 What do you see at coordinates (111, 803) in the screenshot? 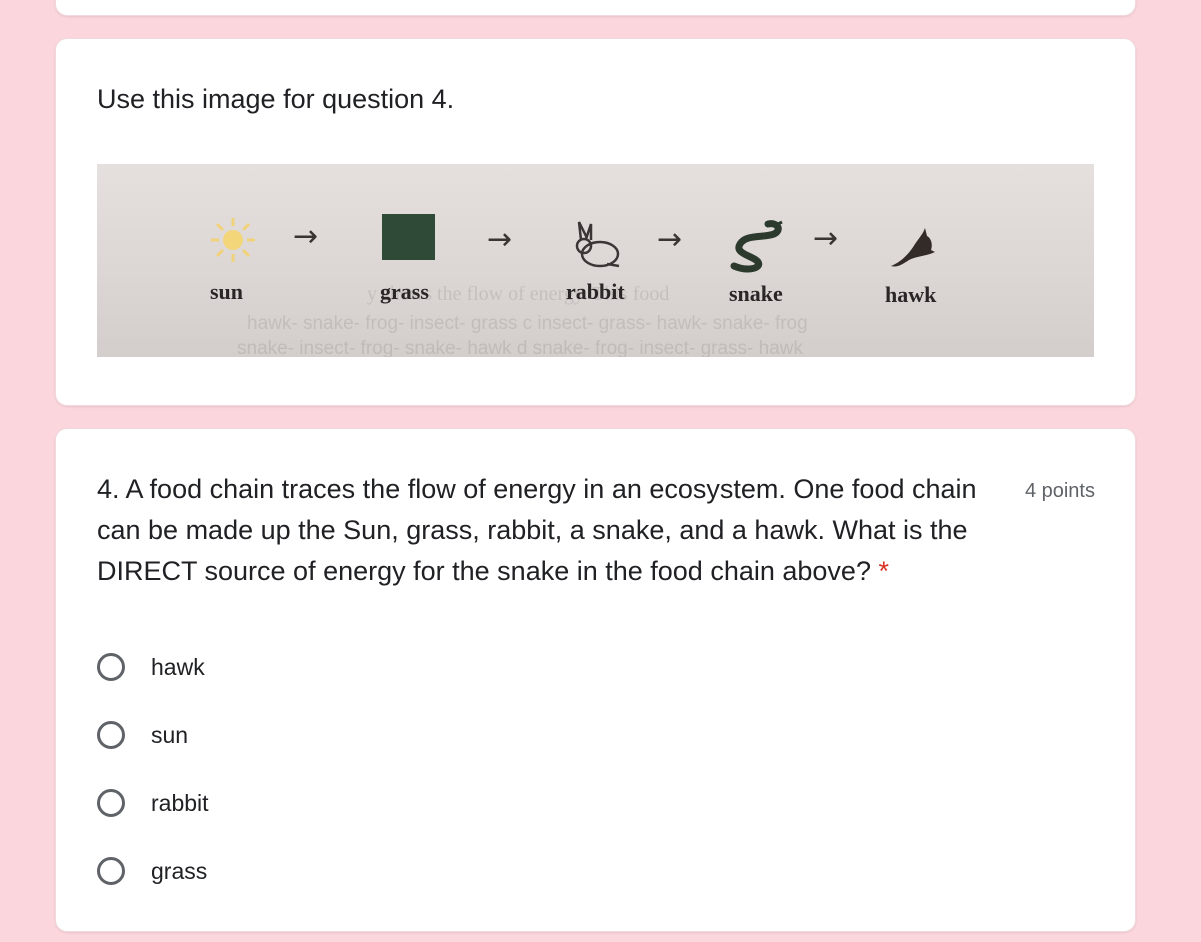
I see `radio-button-rabbit` at bounding box center [111, 803].